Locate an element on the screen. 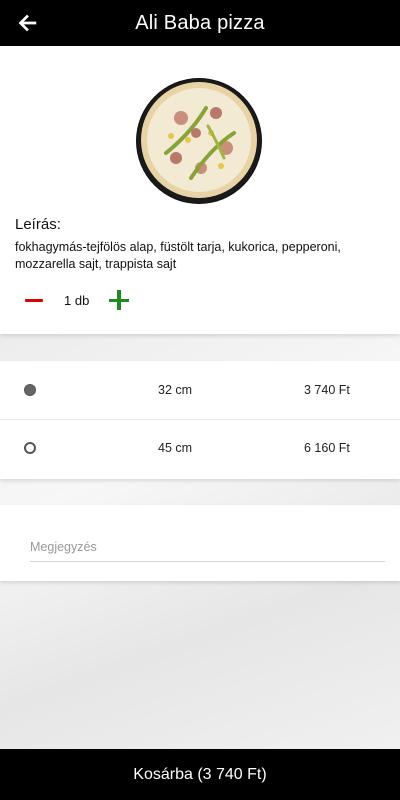  back-button is located at coordinates (28, 23).